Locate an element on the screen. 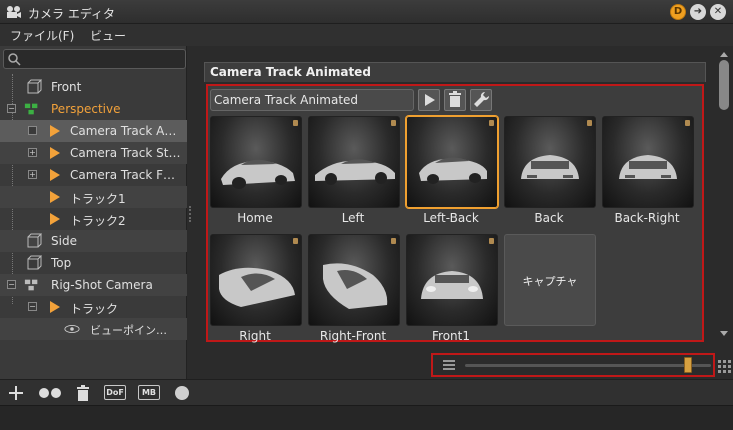  thumbnail-size-control is located at coordinates (573, 365).